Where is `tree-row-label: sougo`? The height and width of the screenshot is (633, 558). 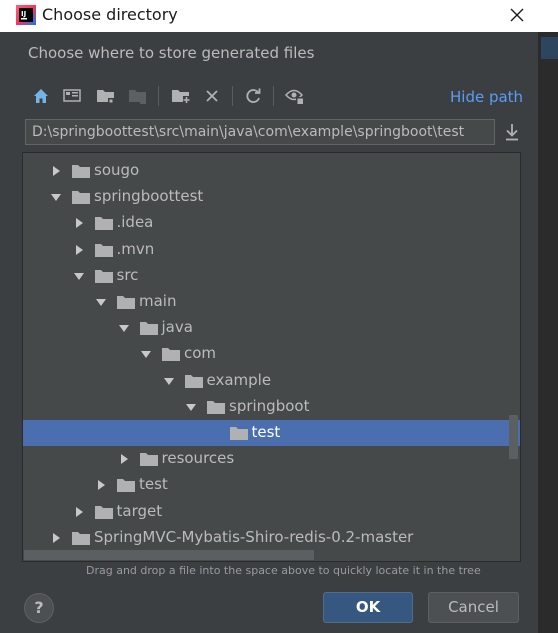 tree-row-label: sougo is located at coordinates (117, 170).